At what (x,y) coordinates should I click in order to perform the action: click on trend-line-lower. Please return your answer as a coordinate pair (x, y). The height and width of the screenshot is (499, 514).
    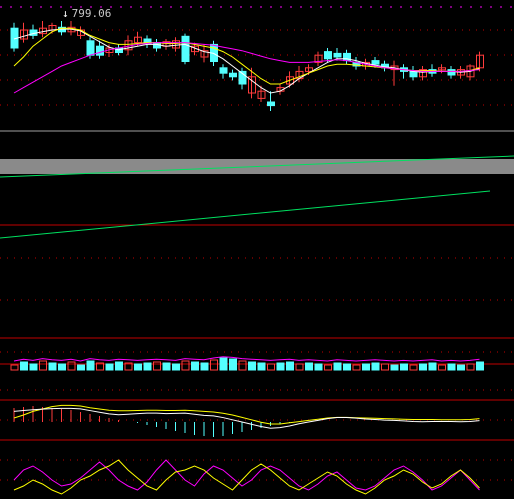
    Looking at the image, I should click on (245, 214).